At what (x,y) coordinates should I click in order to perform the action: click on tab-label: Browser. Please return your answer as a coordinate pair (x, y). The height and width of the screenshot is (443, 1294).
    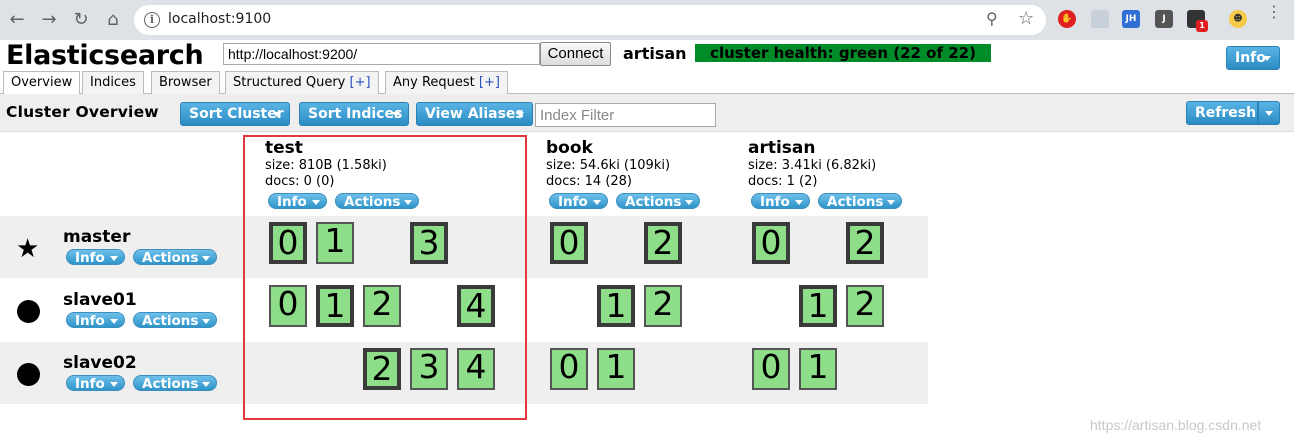
    Looking at the image, I should click on (185, 82).